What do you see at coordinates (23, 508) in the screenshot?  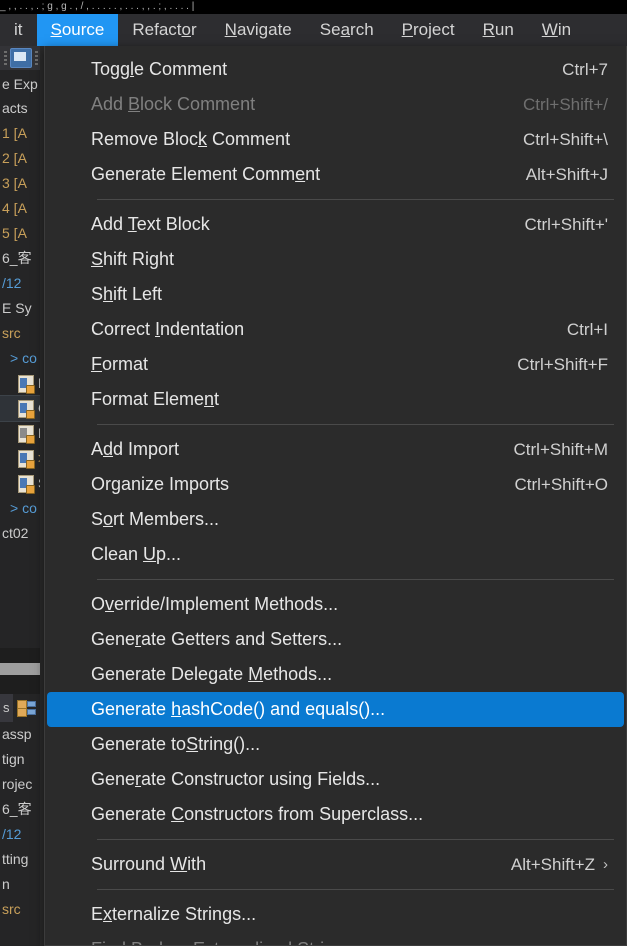 I see `tree-item-label: > co` at bounding box center [23, 508].